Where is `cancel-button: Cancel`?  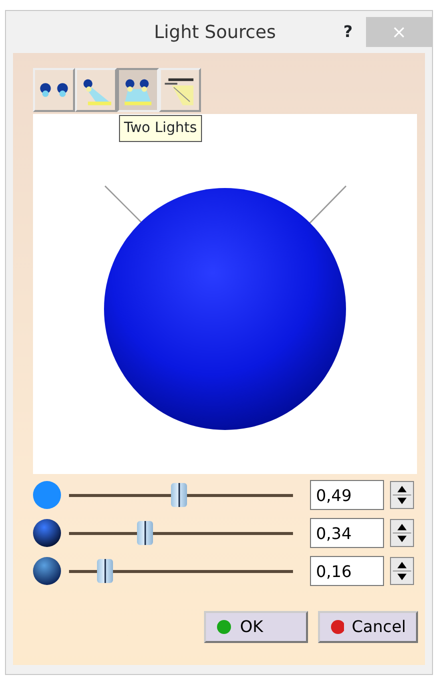 cancel-button: Cancel is located at coordinates (368, 627).